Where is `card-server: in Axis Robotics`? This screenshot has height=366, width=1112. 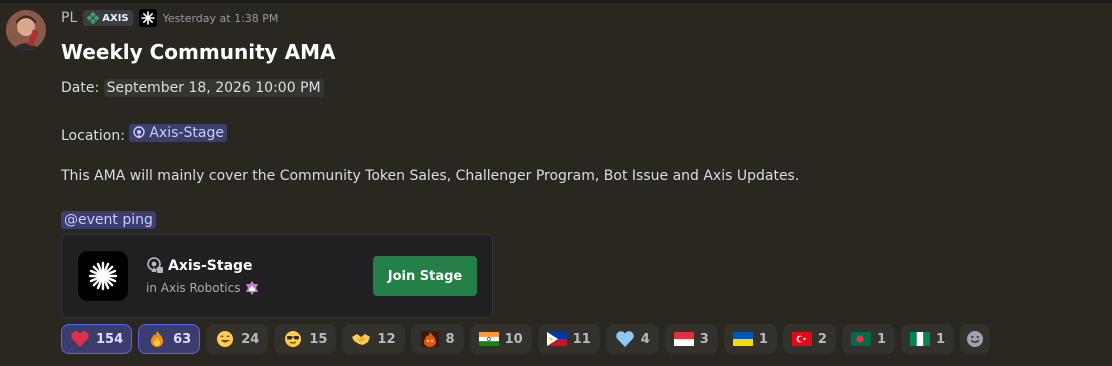
card-server: in Axis Robotics is located at coordinates (203, 288).